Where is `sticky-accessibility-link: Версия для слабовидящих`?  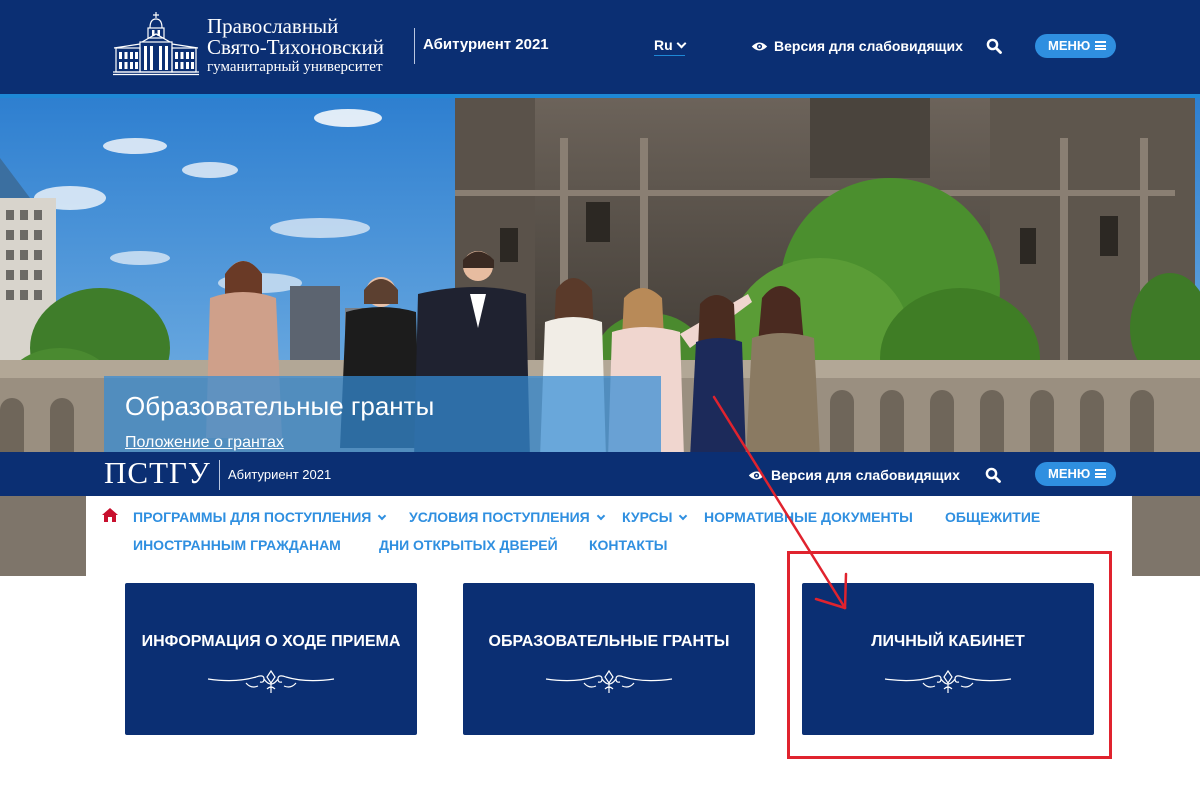
sticky-accessibility-link: Версия для слабовидящих is located at coordinates (854, 475).